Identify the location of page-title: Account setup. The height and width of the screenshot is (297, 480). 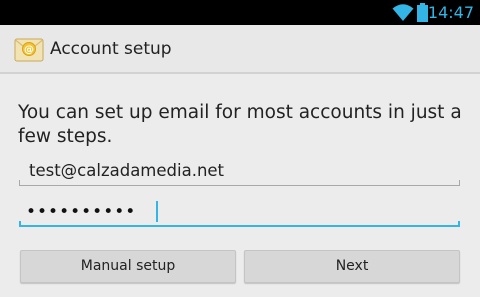
(111, 49).